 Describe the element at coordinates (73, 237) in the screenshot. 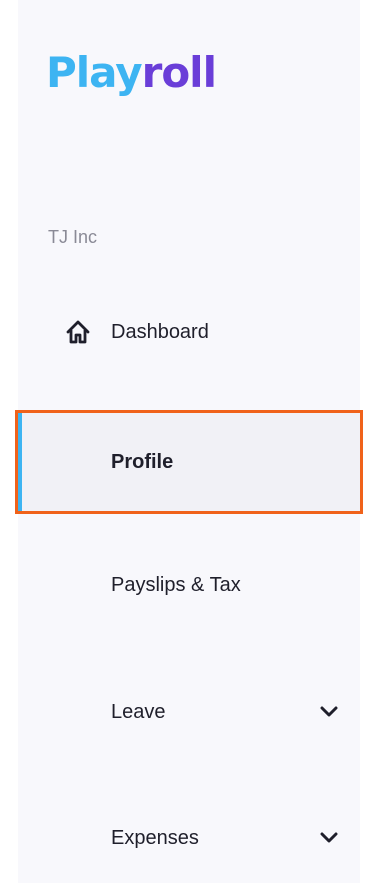

I see `organization-name: TJ Inc` at that location.